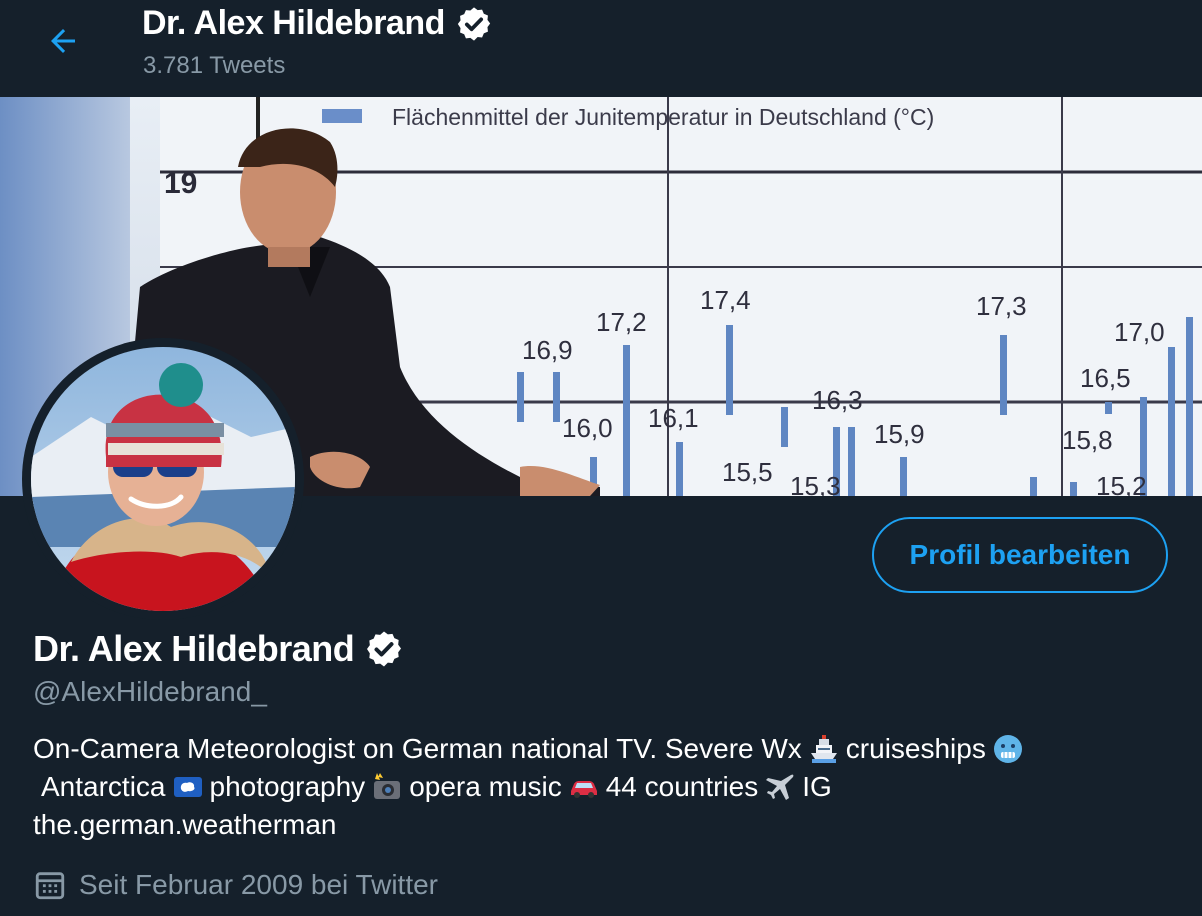 The width and height of the screenshot is (1202, 916). Describe the element at coordinates (194, 648) in the screenshot. I see `profile-name-text: Dr. Alex Hildebrand` at that location.